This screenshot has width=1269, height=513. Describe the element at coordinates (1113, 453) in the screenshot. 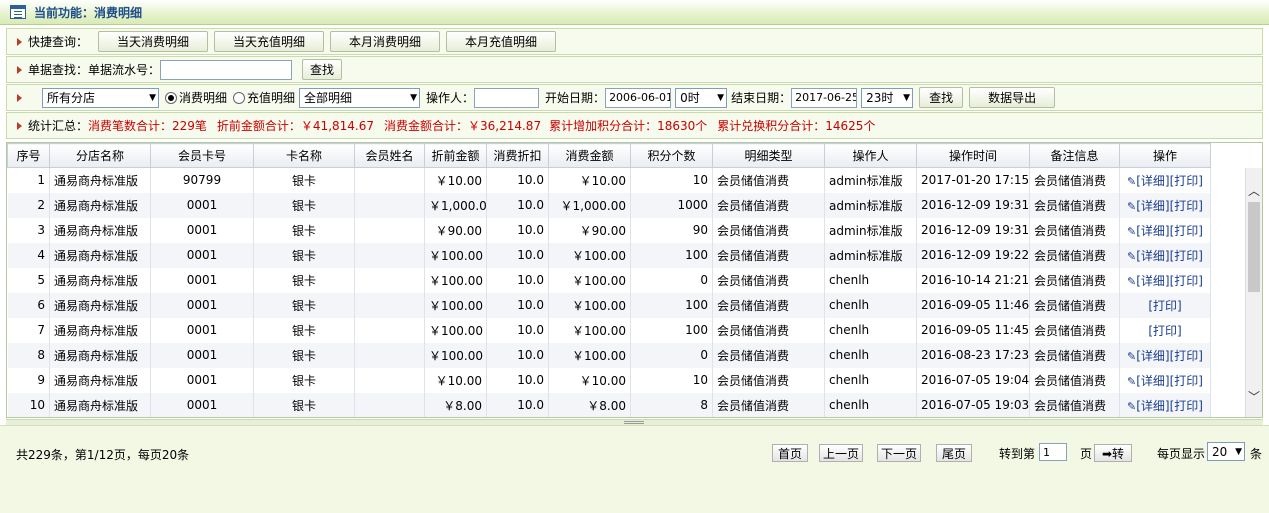

I see `goto-button: ➡转` at that location.